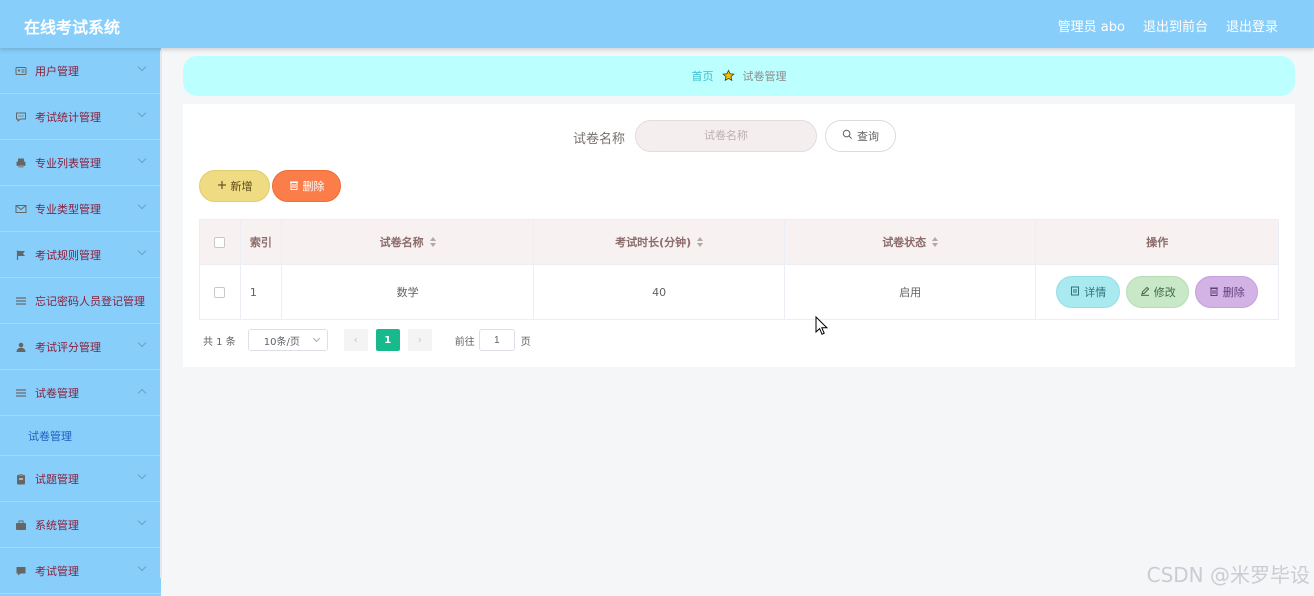 The height and width of the screenshot is (596, 1314). Describe the element at coordinates (80, 436) in the screenshot. I see `submenu-item-paper-management: 试卷管理` at that location.